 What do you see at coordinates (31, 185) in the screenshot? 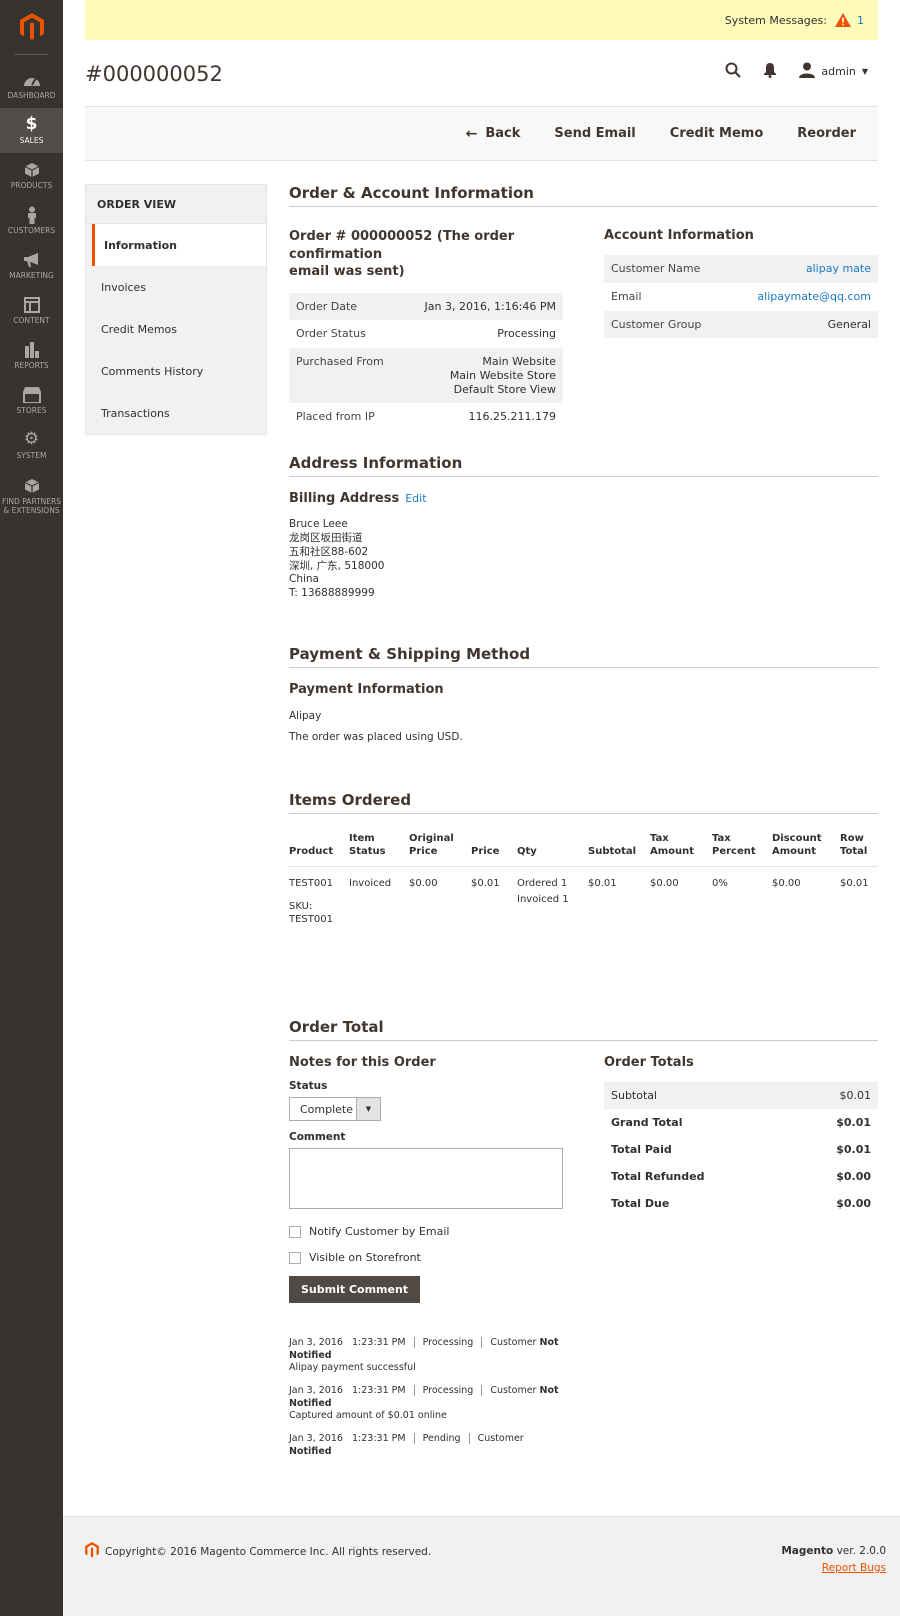
I see `nav-label: PRODUCTS` at bounding box center [31, 185].